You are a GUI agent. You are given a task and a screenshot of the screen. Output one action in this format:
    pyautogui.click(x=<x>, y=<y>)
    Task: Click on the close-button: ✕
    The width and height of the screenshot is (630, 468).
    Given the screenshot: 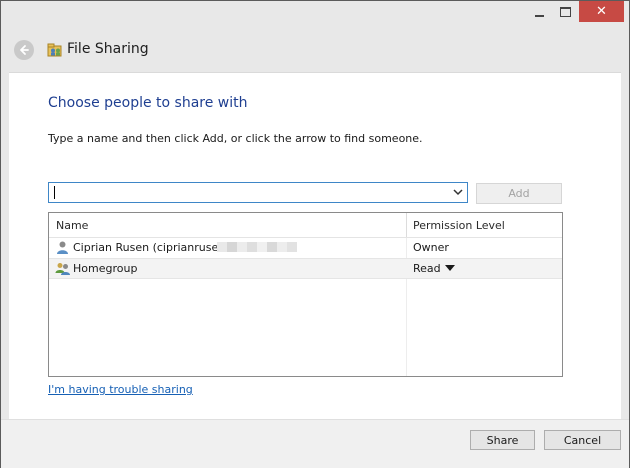 What is the action you would take?
    pyautogui.click(x=601, y=11)
    